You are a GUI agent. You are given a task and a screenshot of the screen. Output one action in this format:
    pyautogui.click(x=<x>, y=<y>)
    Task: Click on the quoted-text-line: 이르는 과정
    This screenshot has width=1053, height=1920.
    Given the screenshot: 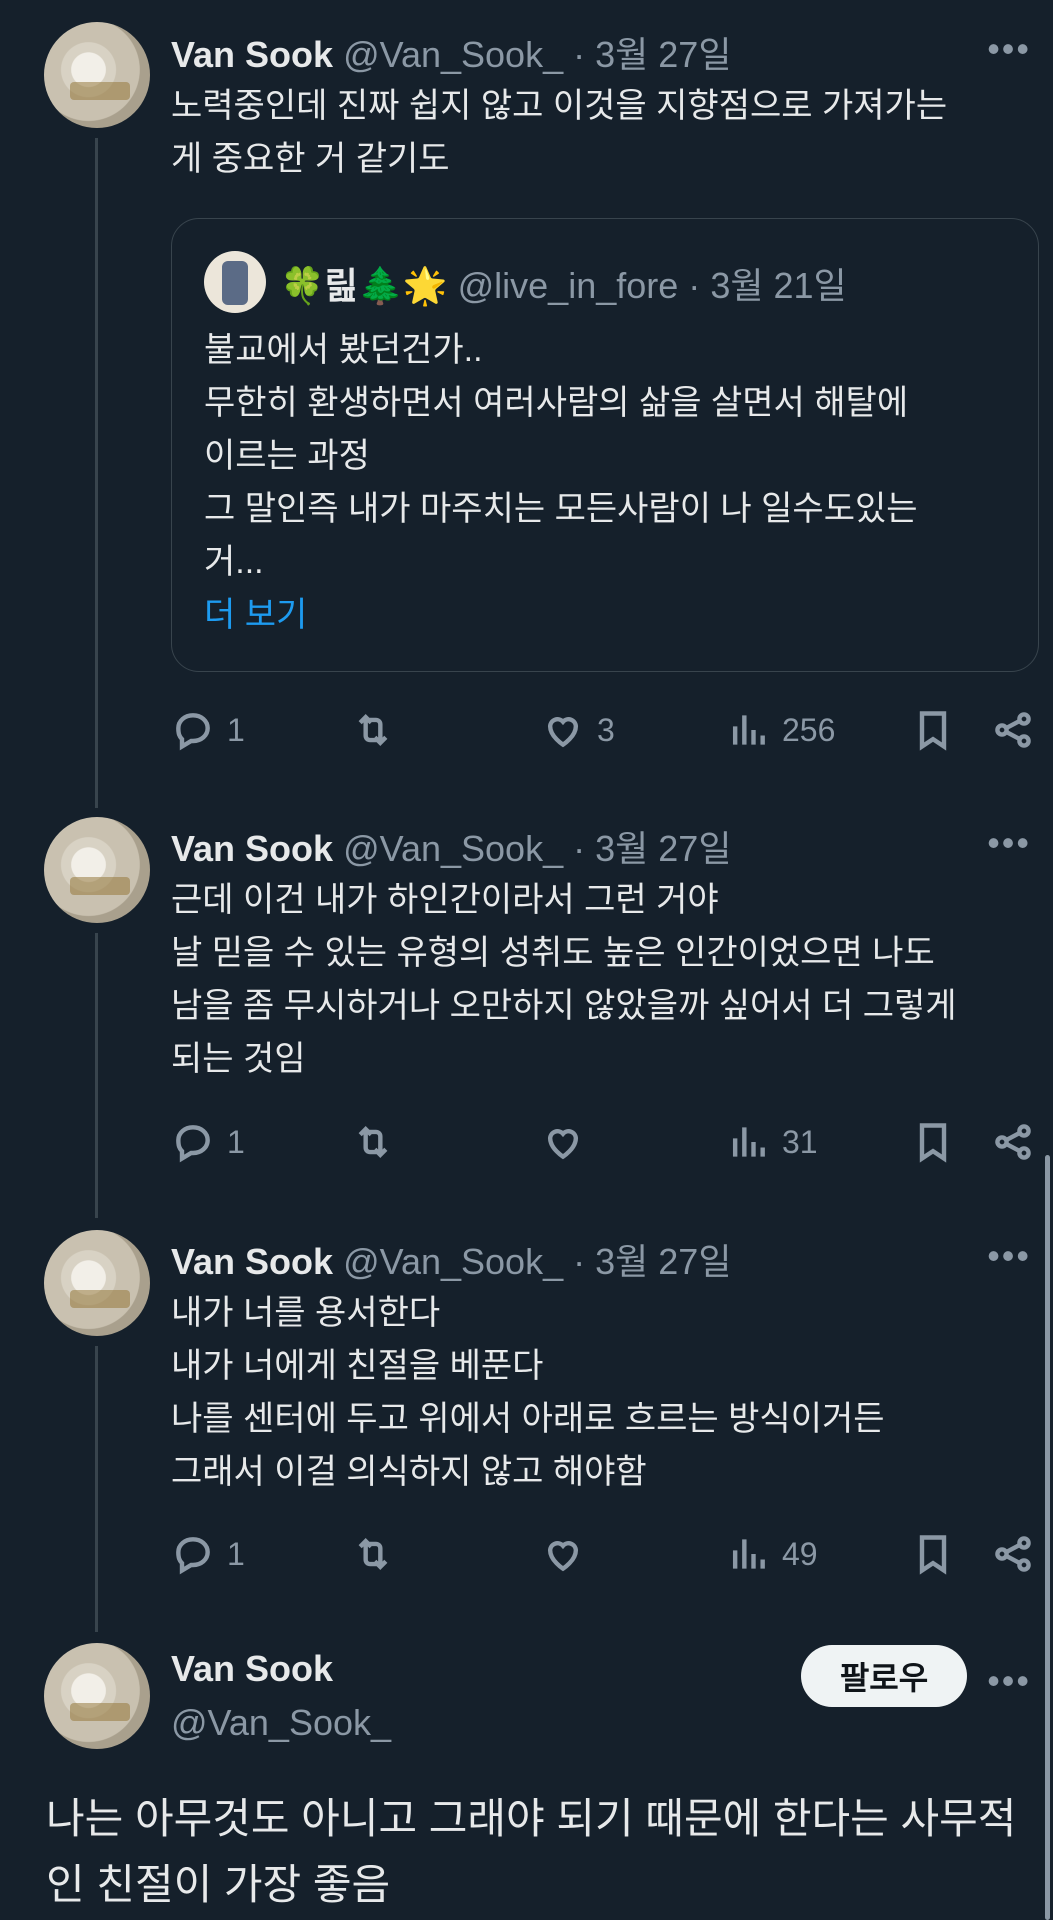 What is the action you would take?
    pyautogui.click(x=287, y=456)
    